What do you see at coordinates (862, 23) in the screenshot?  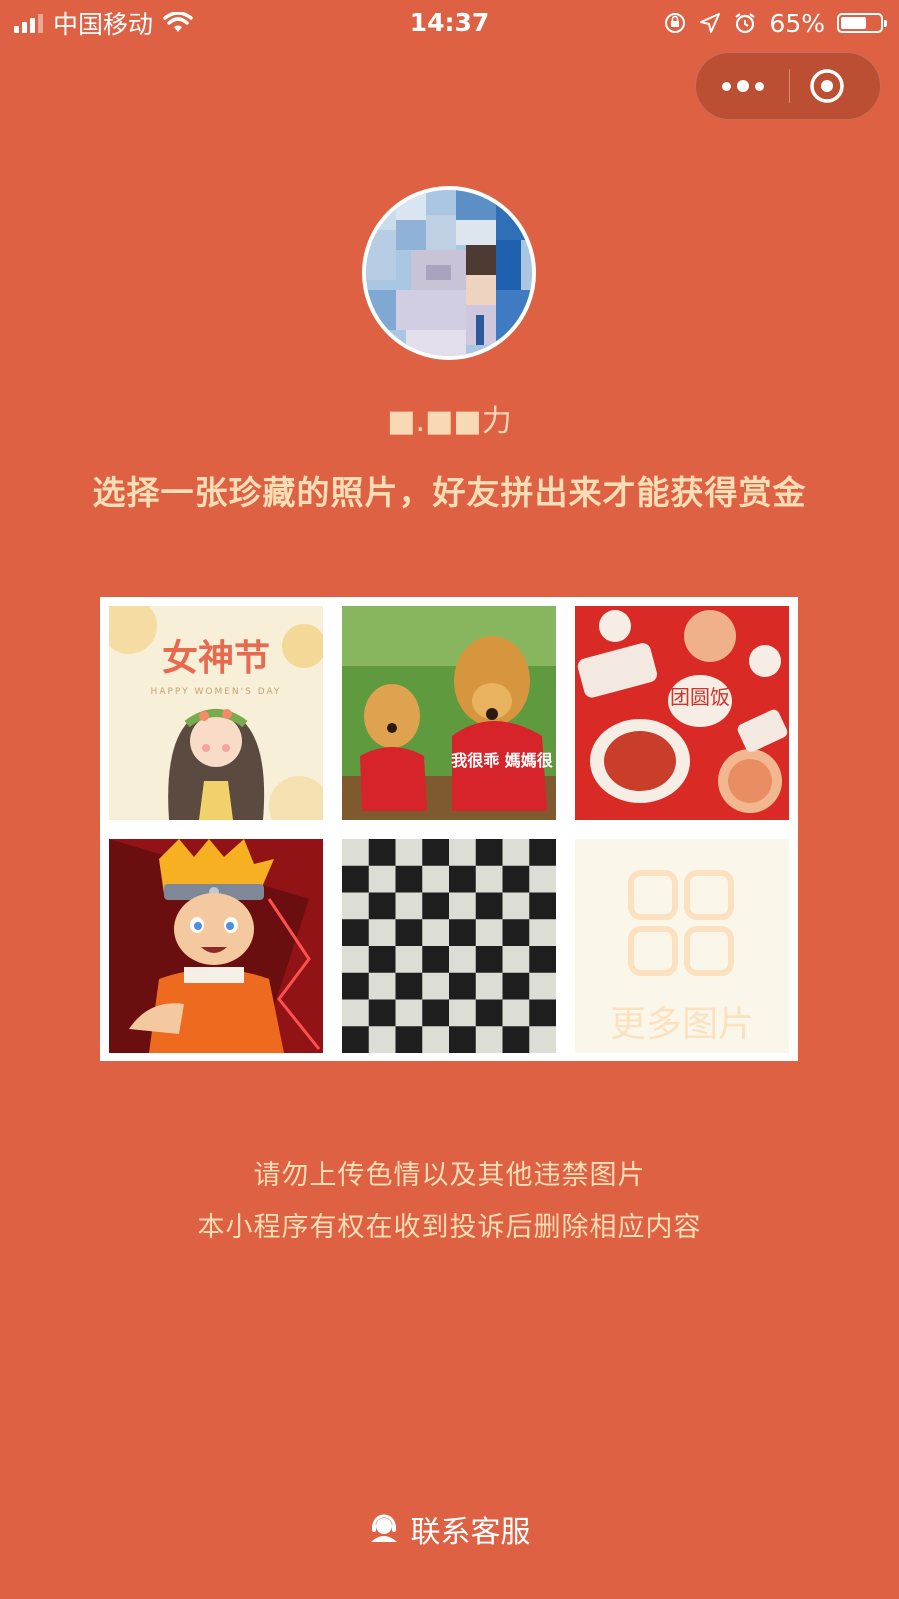 I see `battery-icon` at bounding box center [862, 23].